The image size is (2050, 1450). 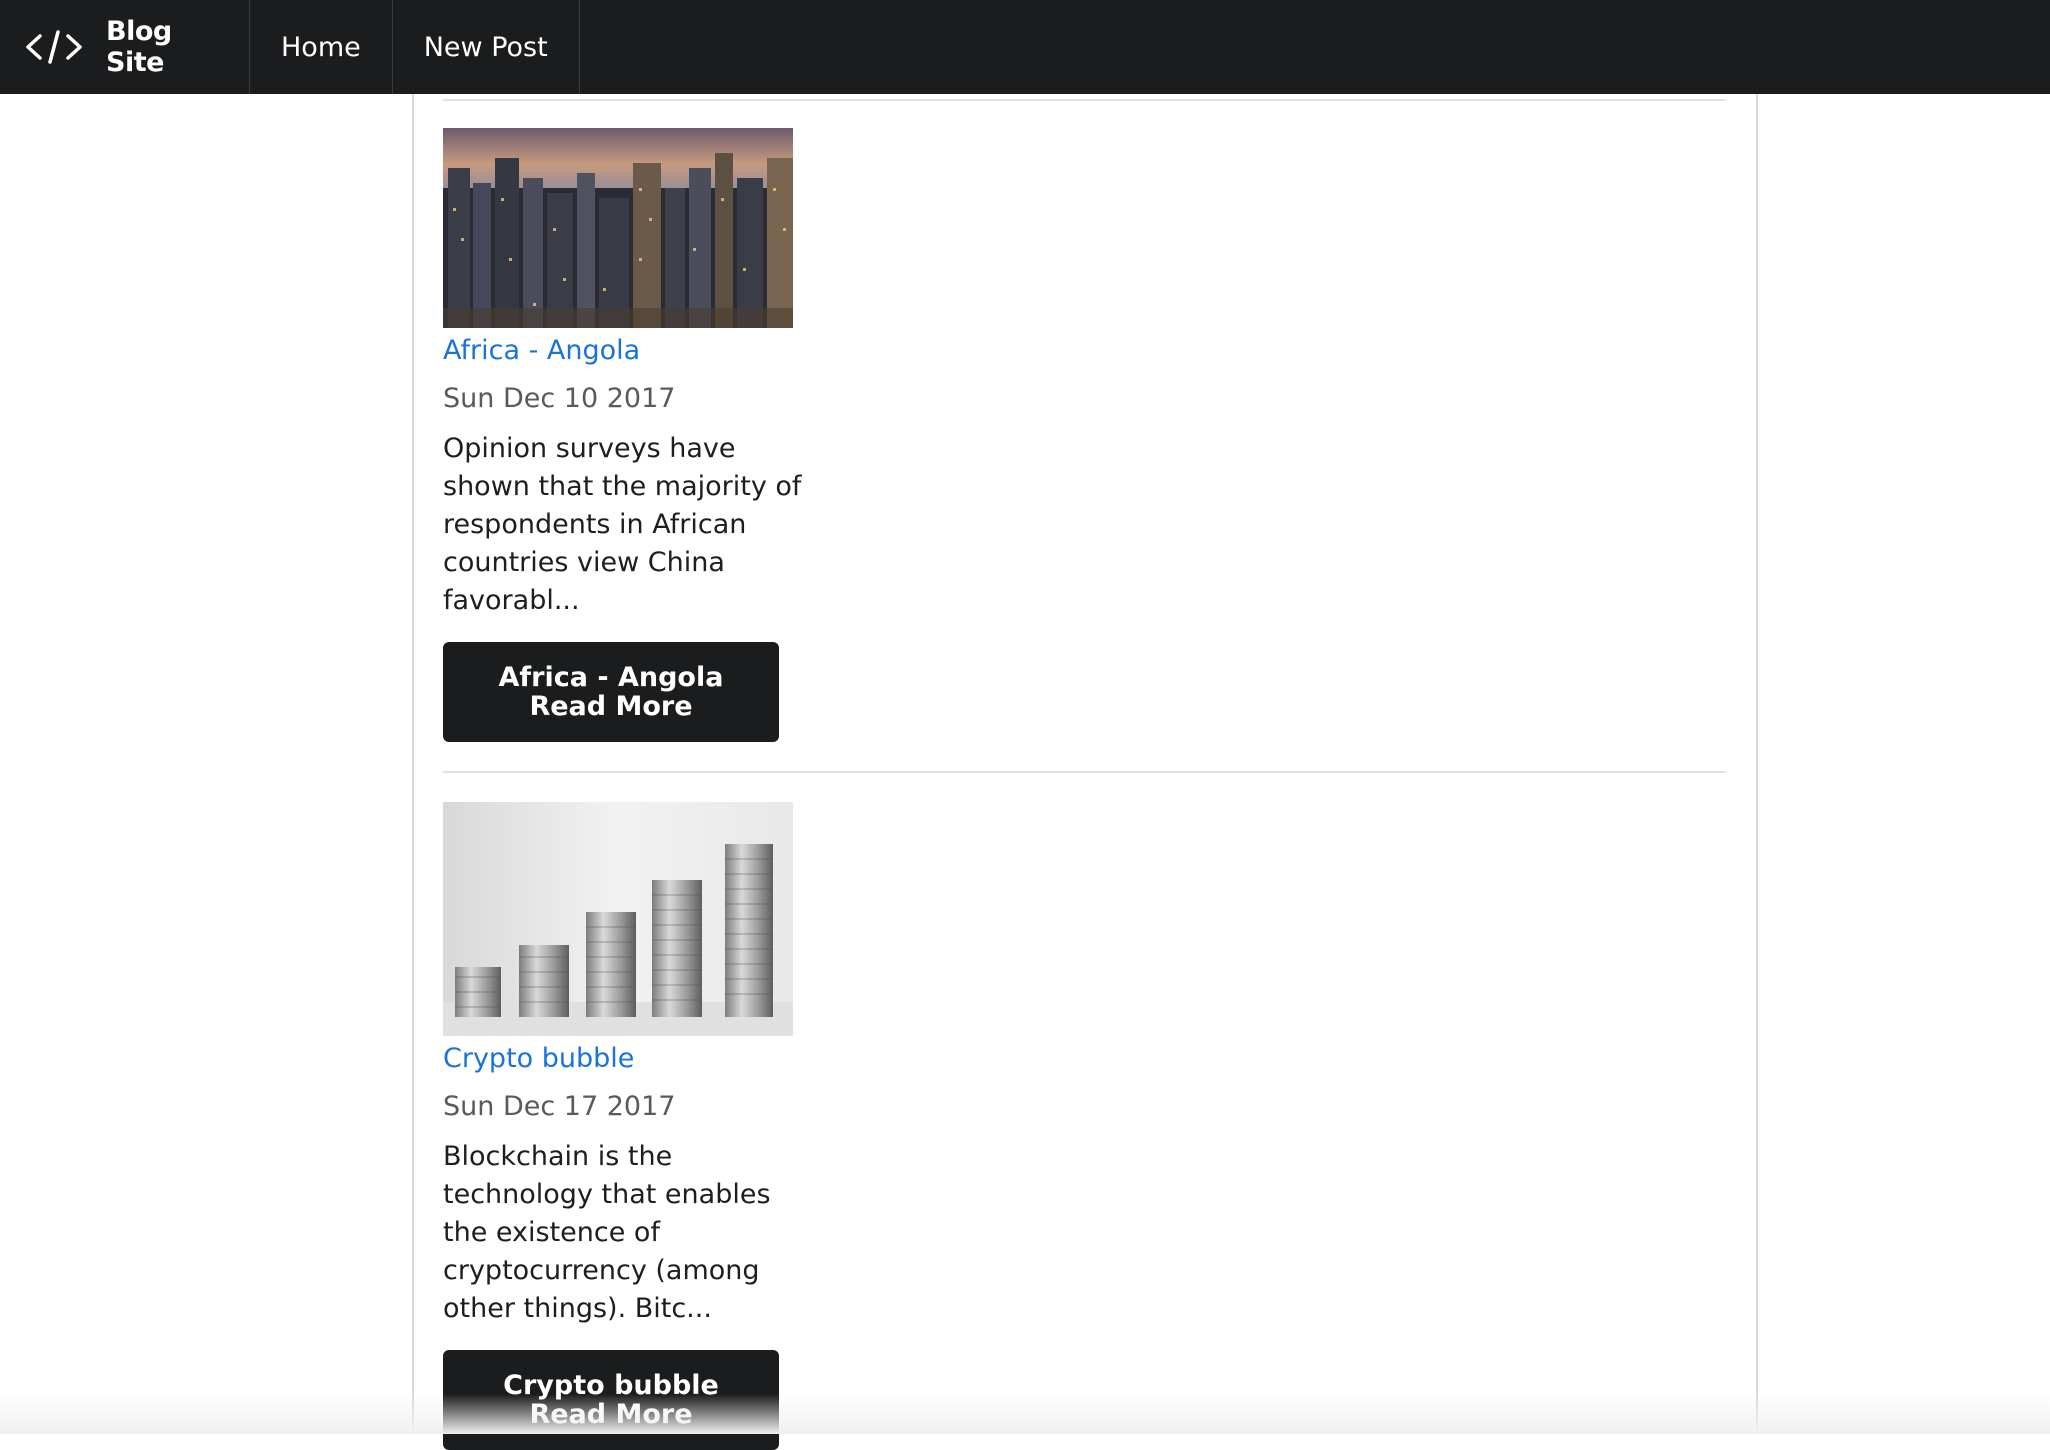 I want to click on brand: Blog Site, so click(x=125, y=47).